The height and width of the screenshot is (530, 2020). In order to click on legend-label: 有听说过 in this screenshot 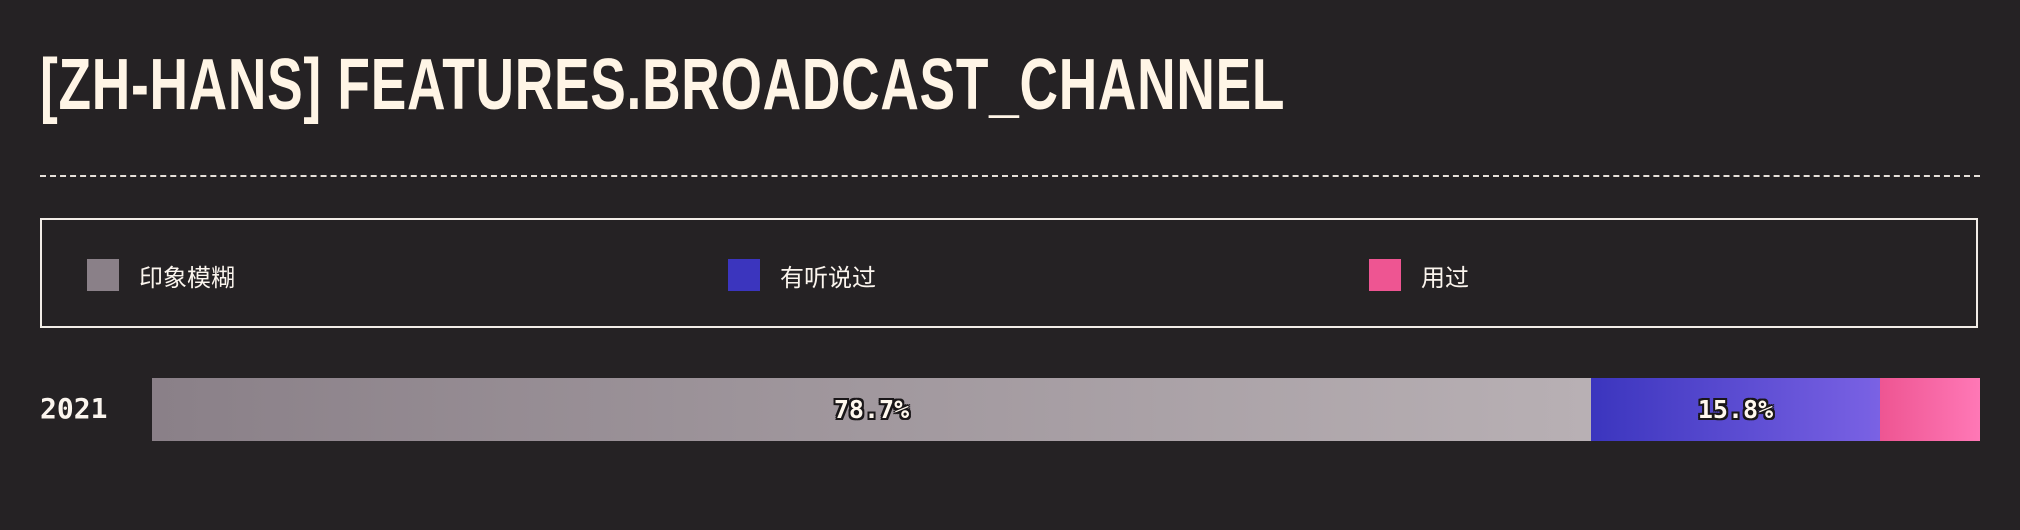, I will do `click(828, 277)`.